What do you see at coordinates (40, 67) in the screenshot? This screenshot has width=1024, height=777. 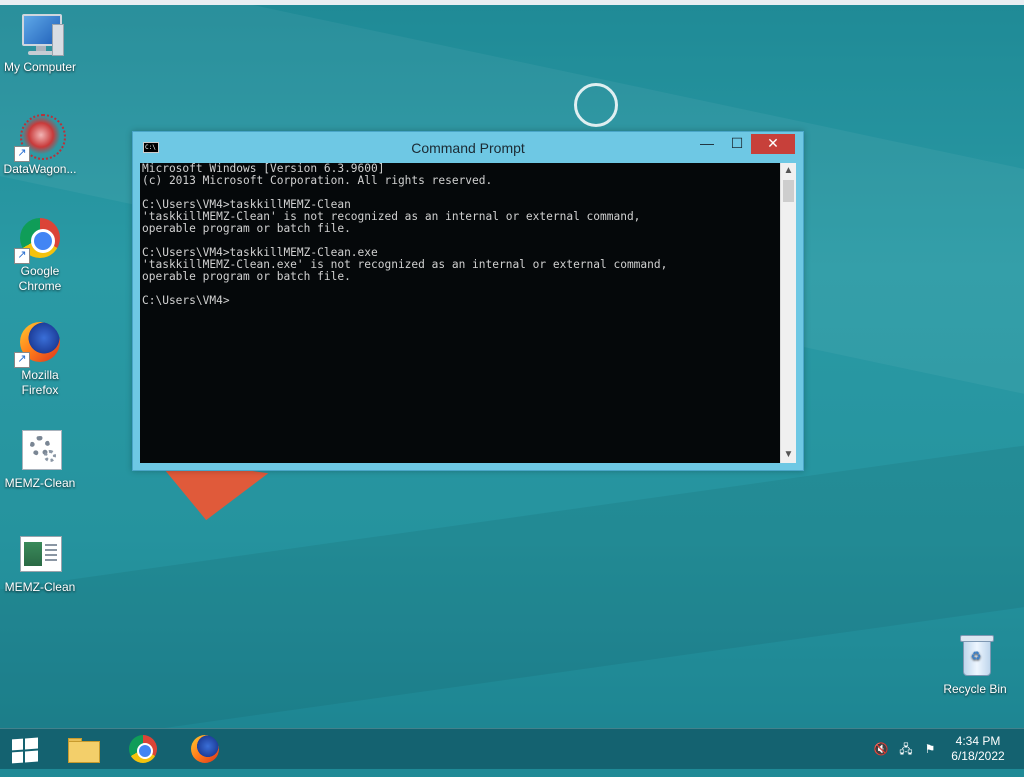 I see `desktop-icon-label: My Computer` at bounding box center [40, 67].